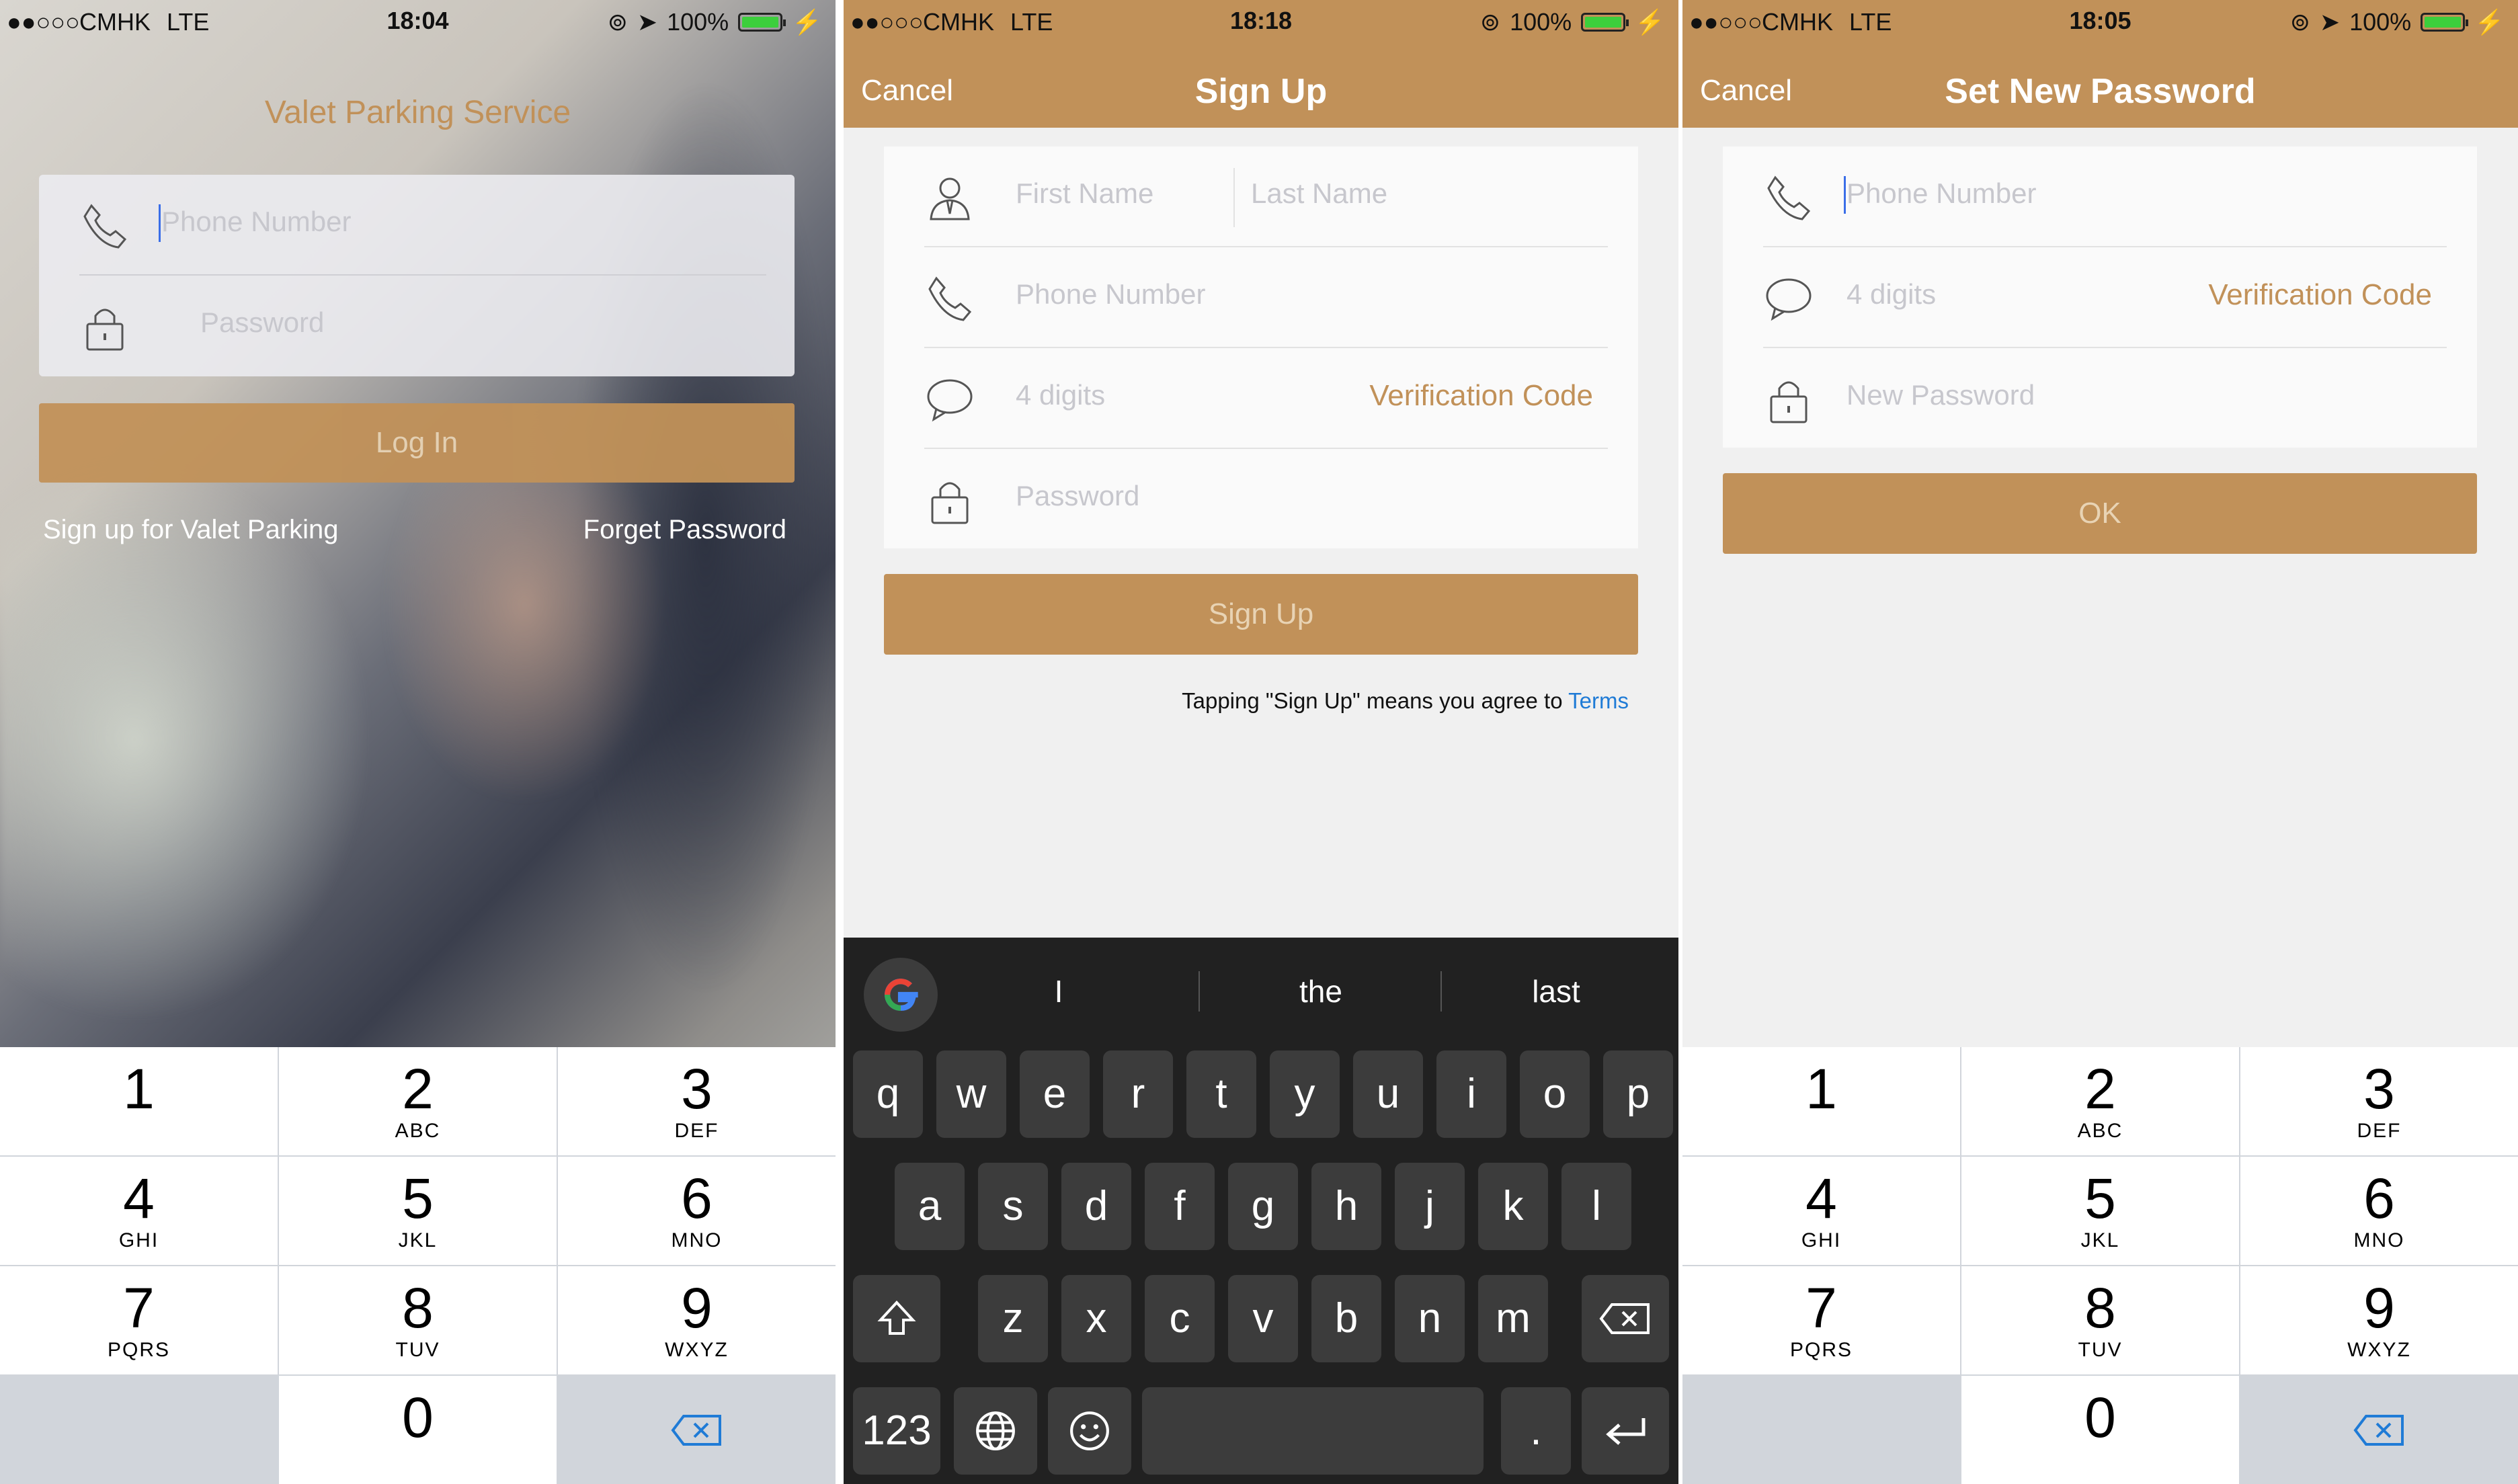 This screenshot has height=1484, width=2518. What do you see at coordinates (1263, 1206) in the screenshot?
I see `key-g: g` at bounding box center [1263, 1206].